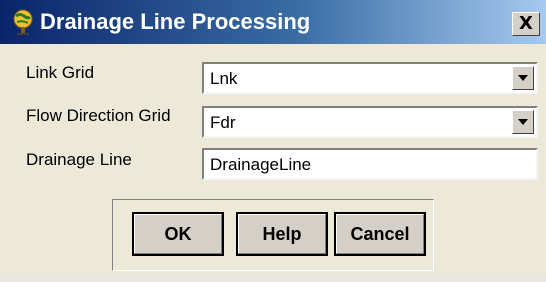 The image size is (546, 282). I want to click on cancel-button: Cancel, so click(380, 234).